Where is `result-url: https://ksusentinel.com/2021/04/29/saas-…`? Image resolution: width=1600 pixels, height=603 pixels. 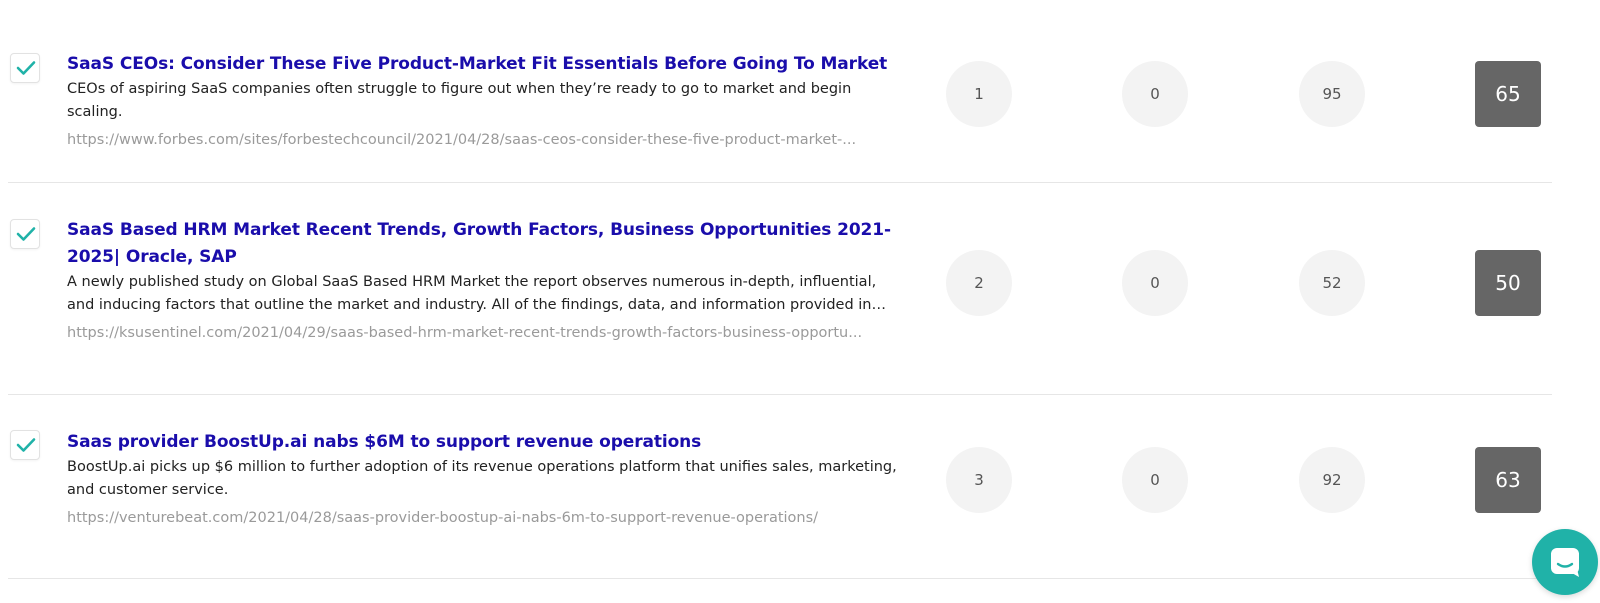 result-url: https://ksusentinel.com/2021/04/29/saas-… is located at coordinates (465, 333).